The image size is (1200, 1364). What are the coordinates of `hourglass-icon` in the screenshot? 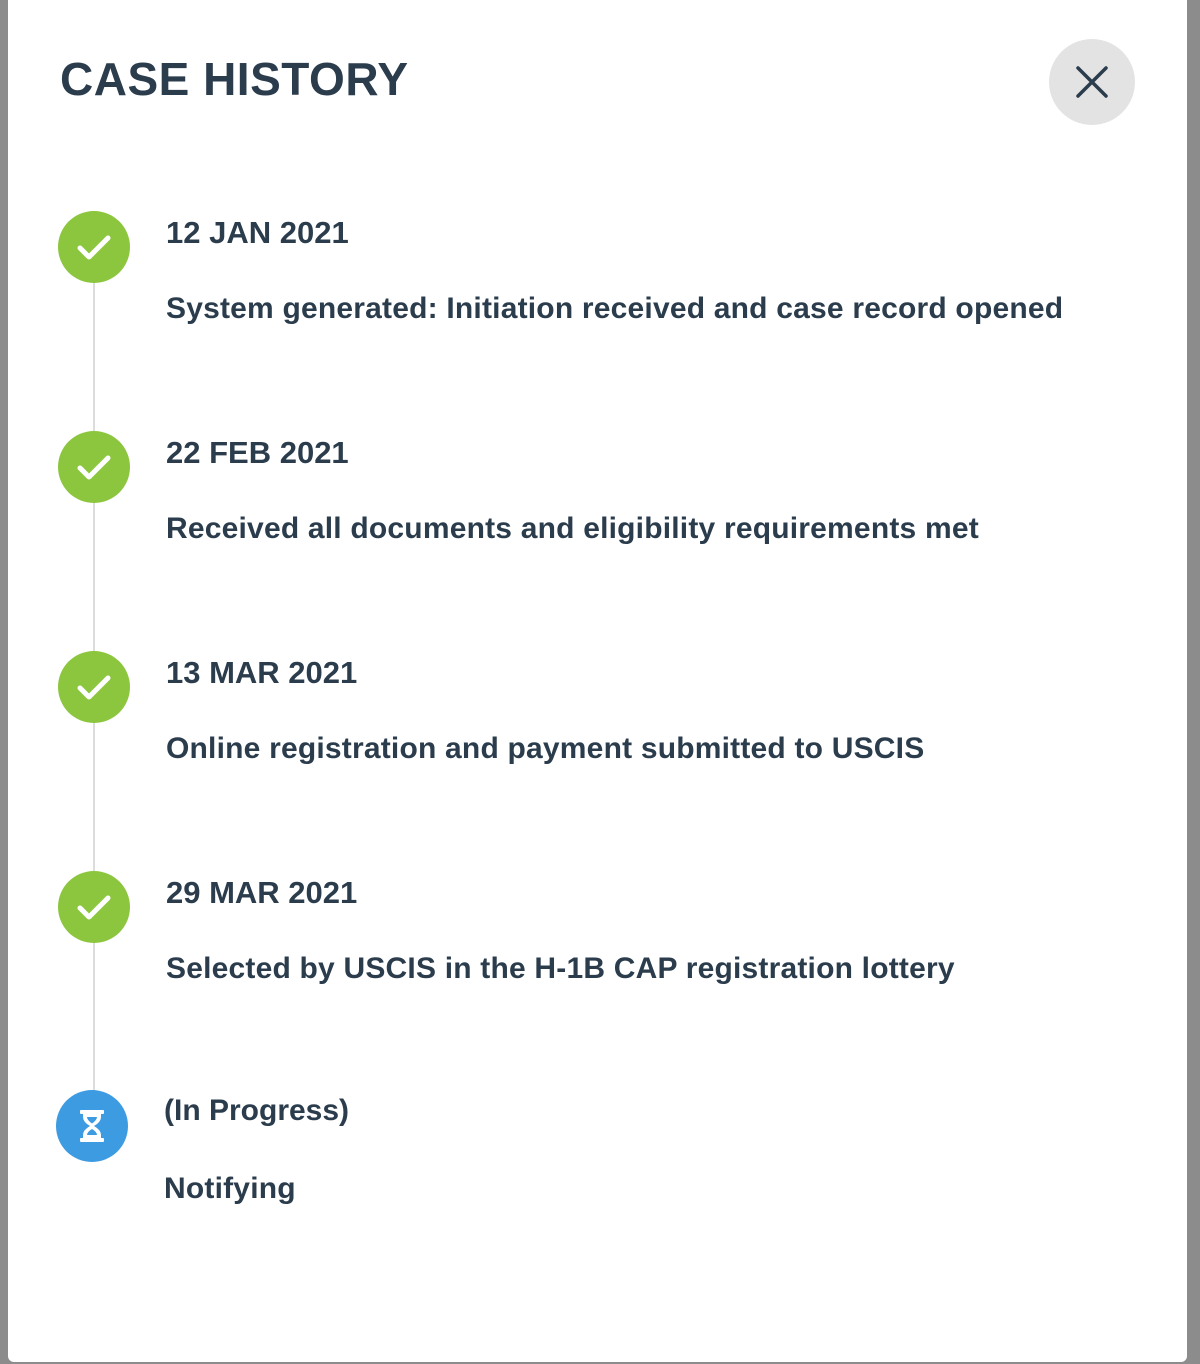 It's located at (92, 1126).